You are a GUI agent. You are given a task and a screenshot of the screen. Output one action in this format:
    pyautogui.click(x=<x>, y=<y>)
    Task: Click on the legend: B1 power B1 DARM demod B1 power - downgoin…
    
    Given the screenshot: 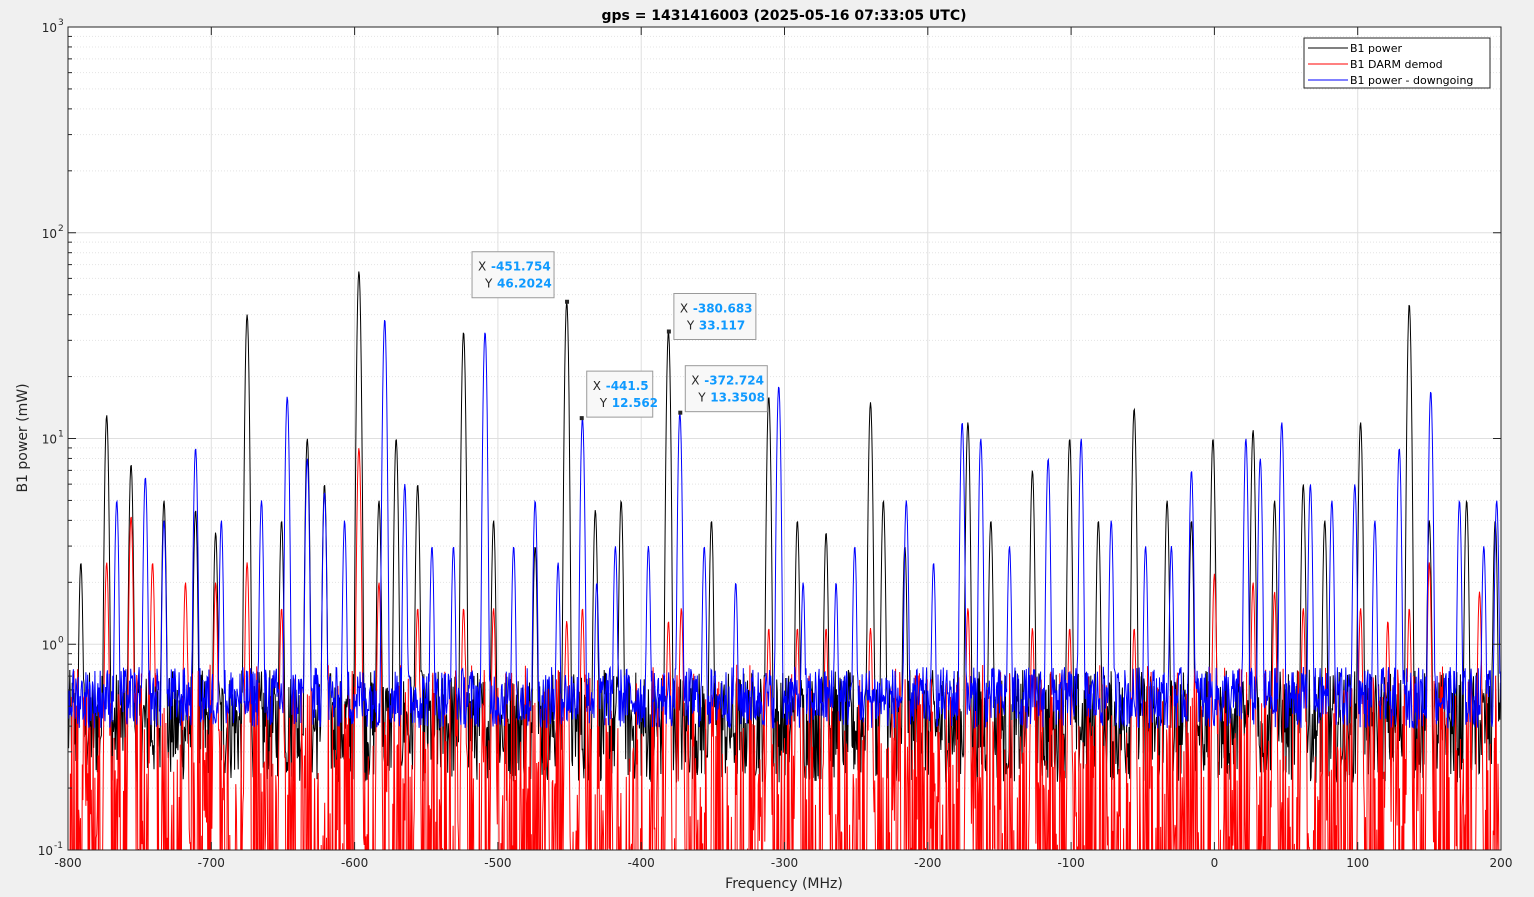 What is the action you would take?
    pyautogui.click(x=1397, y=63)
    